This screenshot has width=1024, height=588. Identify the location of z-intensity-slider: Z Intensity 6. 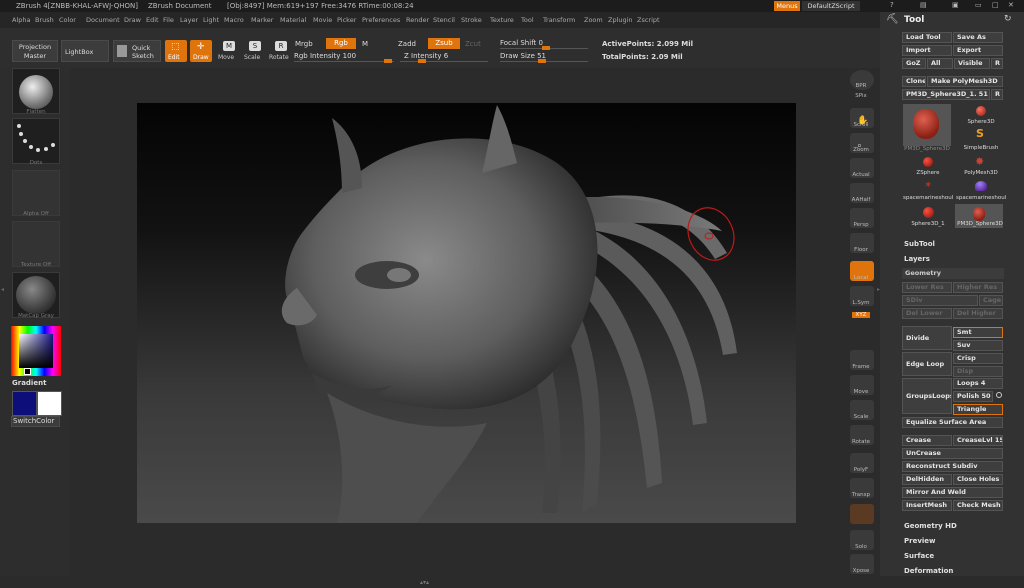
(426, 56).